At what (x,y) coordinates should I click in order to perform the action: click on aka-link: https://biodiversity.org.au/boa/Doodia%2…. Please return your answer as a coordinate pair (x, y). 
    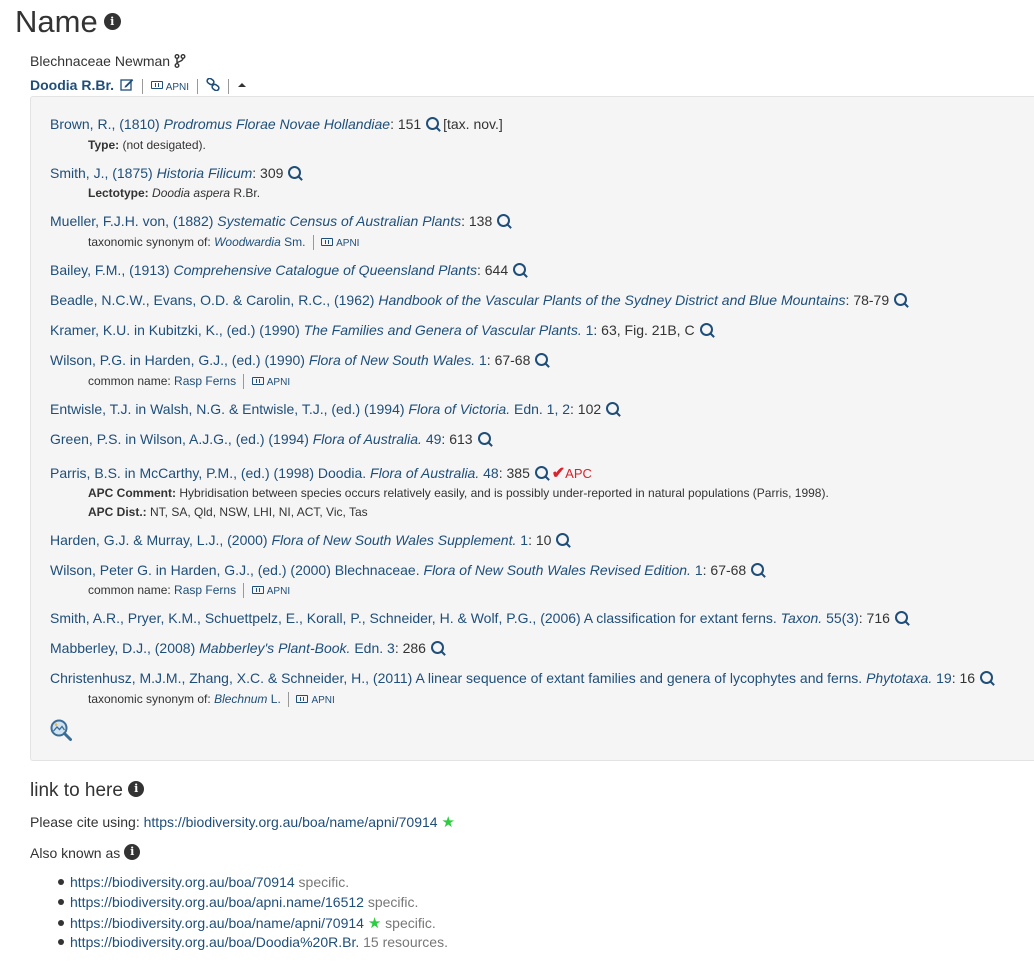
    Looking at the image, I should click on (214, 942).